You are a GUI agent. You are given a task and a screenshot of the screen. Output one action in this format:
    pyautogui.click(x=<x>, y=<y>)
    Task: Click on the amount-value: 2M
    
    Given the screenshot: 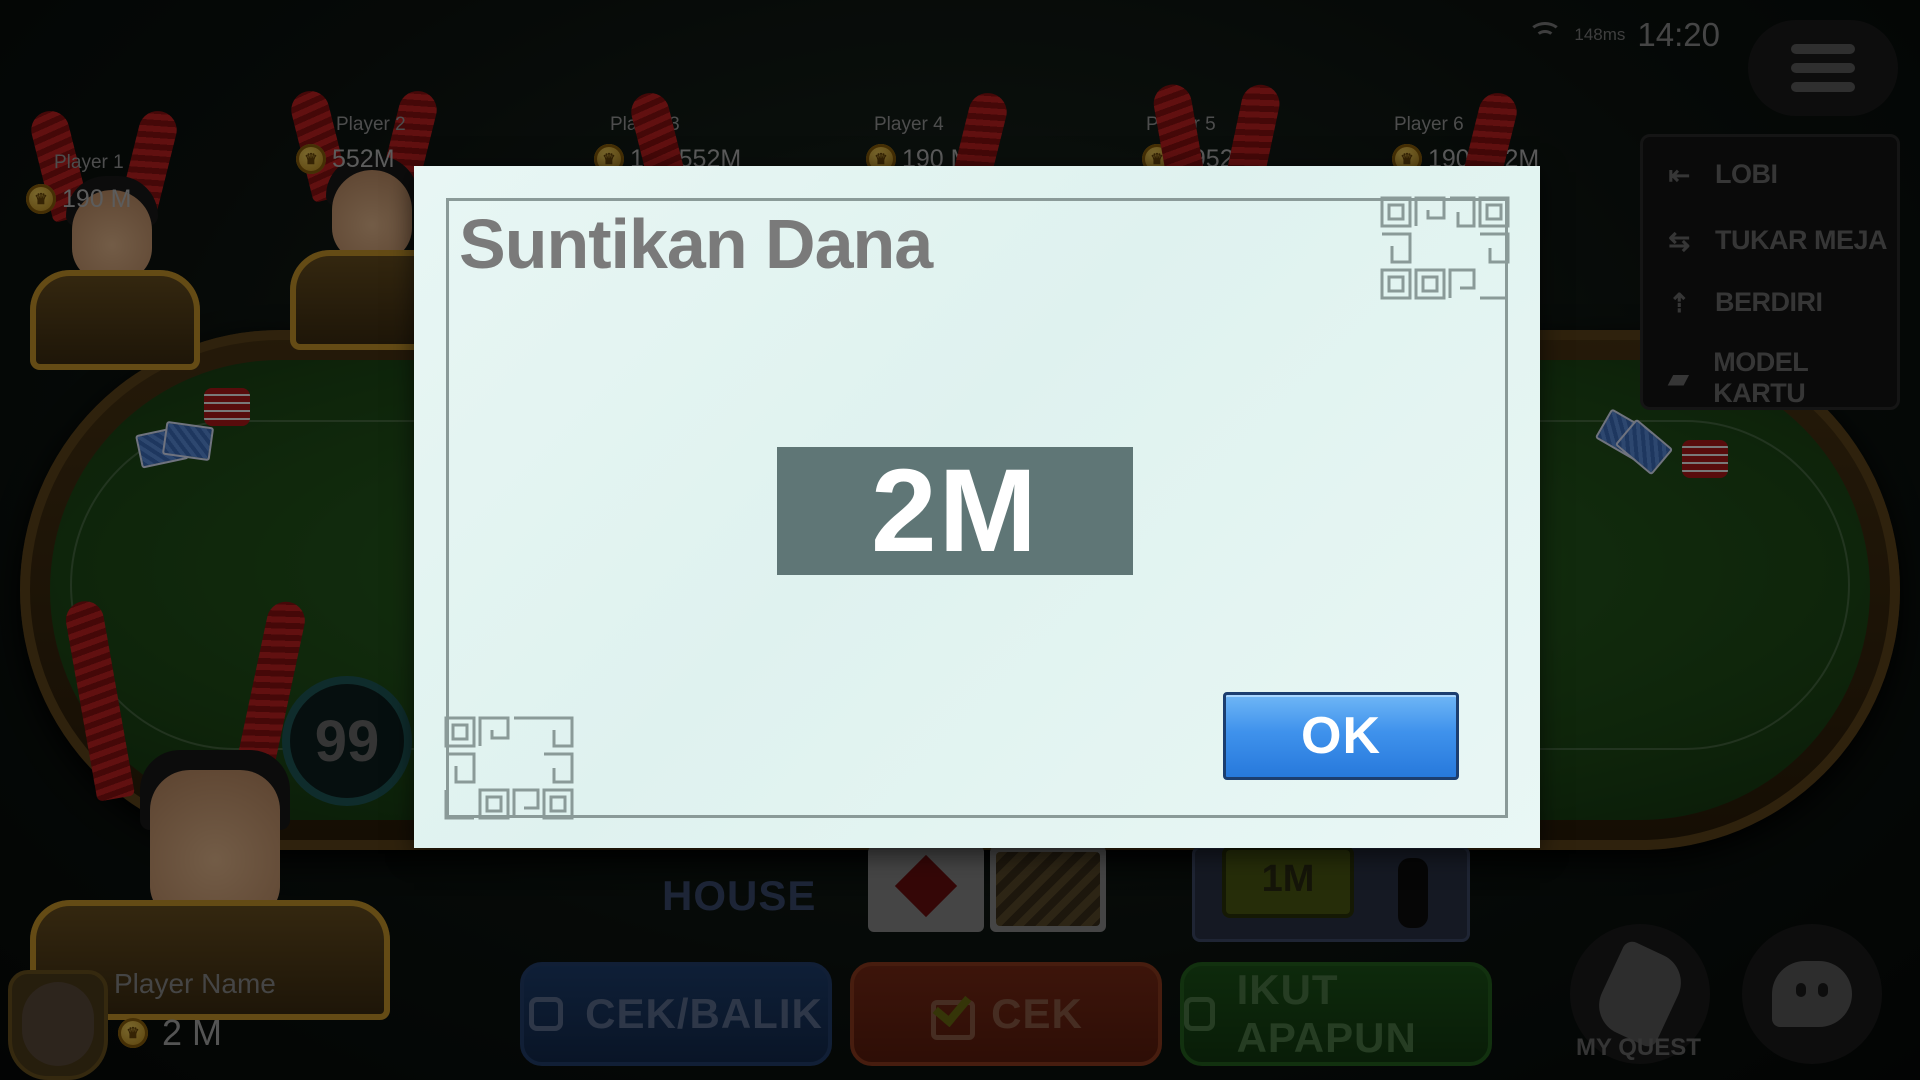 What is the action you would take?
    pyautogui.click(x=955, y=511)
    